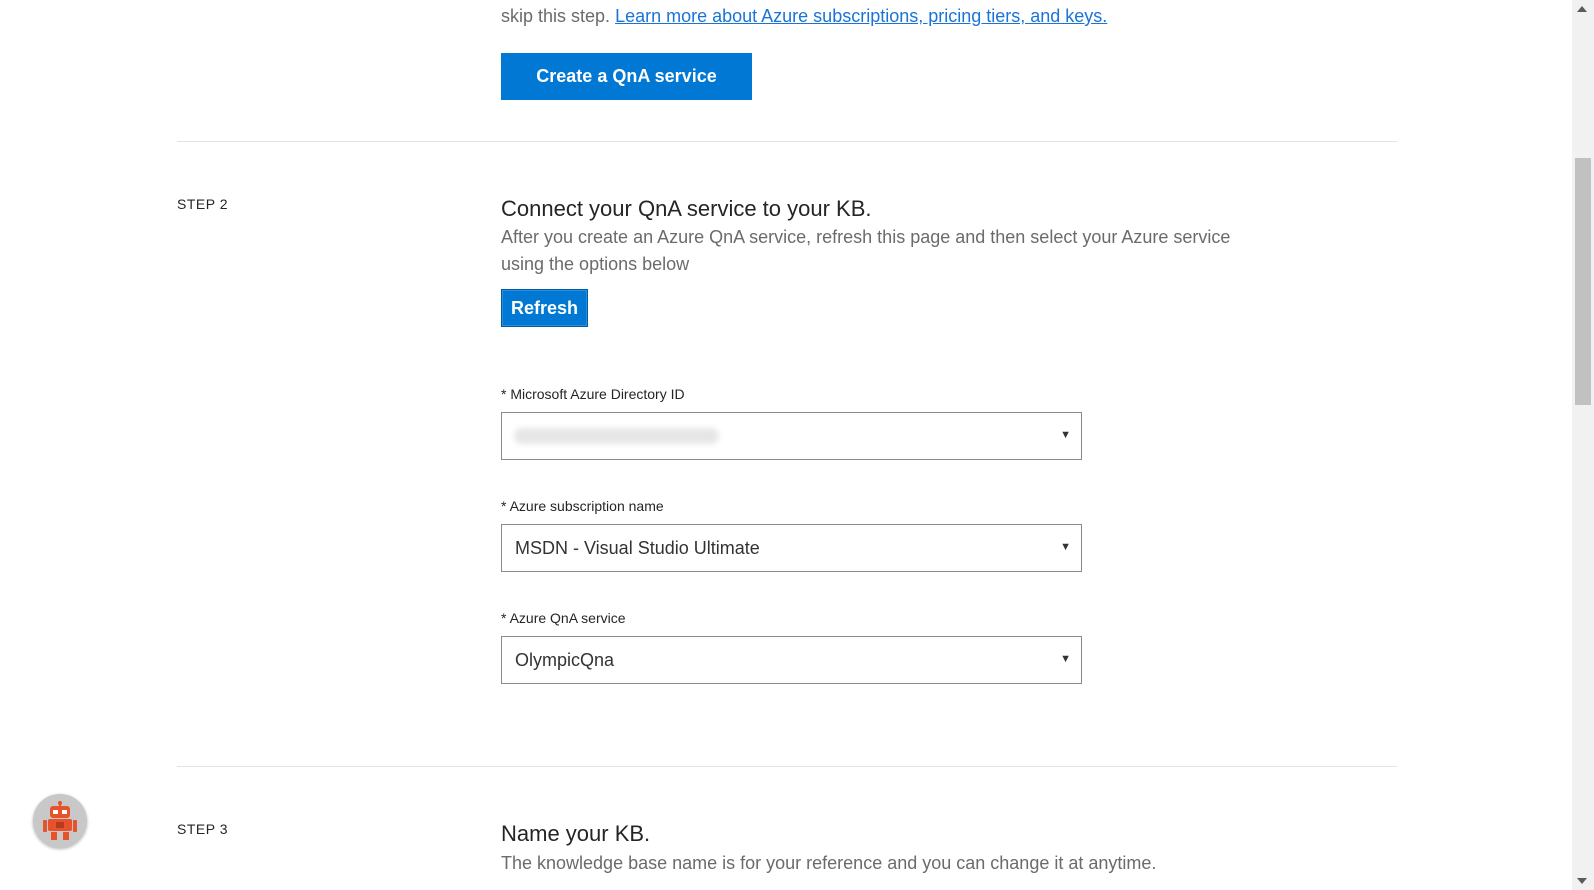 The image size is (1594, 890). Describe the element at coordinates (576, 833) in the screenshot. I see `step-3-title: Name your KB.` at that location.